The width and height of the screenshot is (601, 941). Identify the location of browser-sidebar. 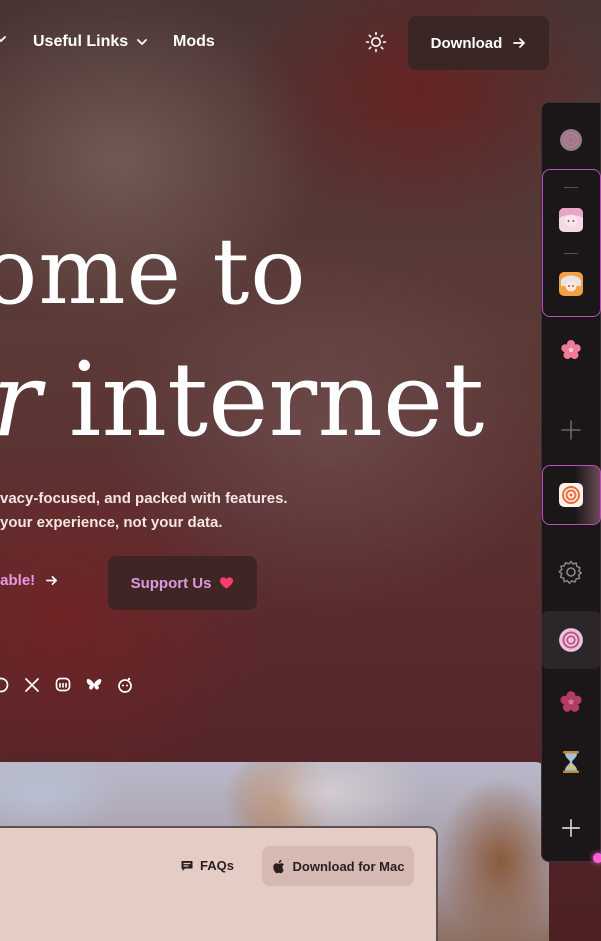
(571, 482).